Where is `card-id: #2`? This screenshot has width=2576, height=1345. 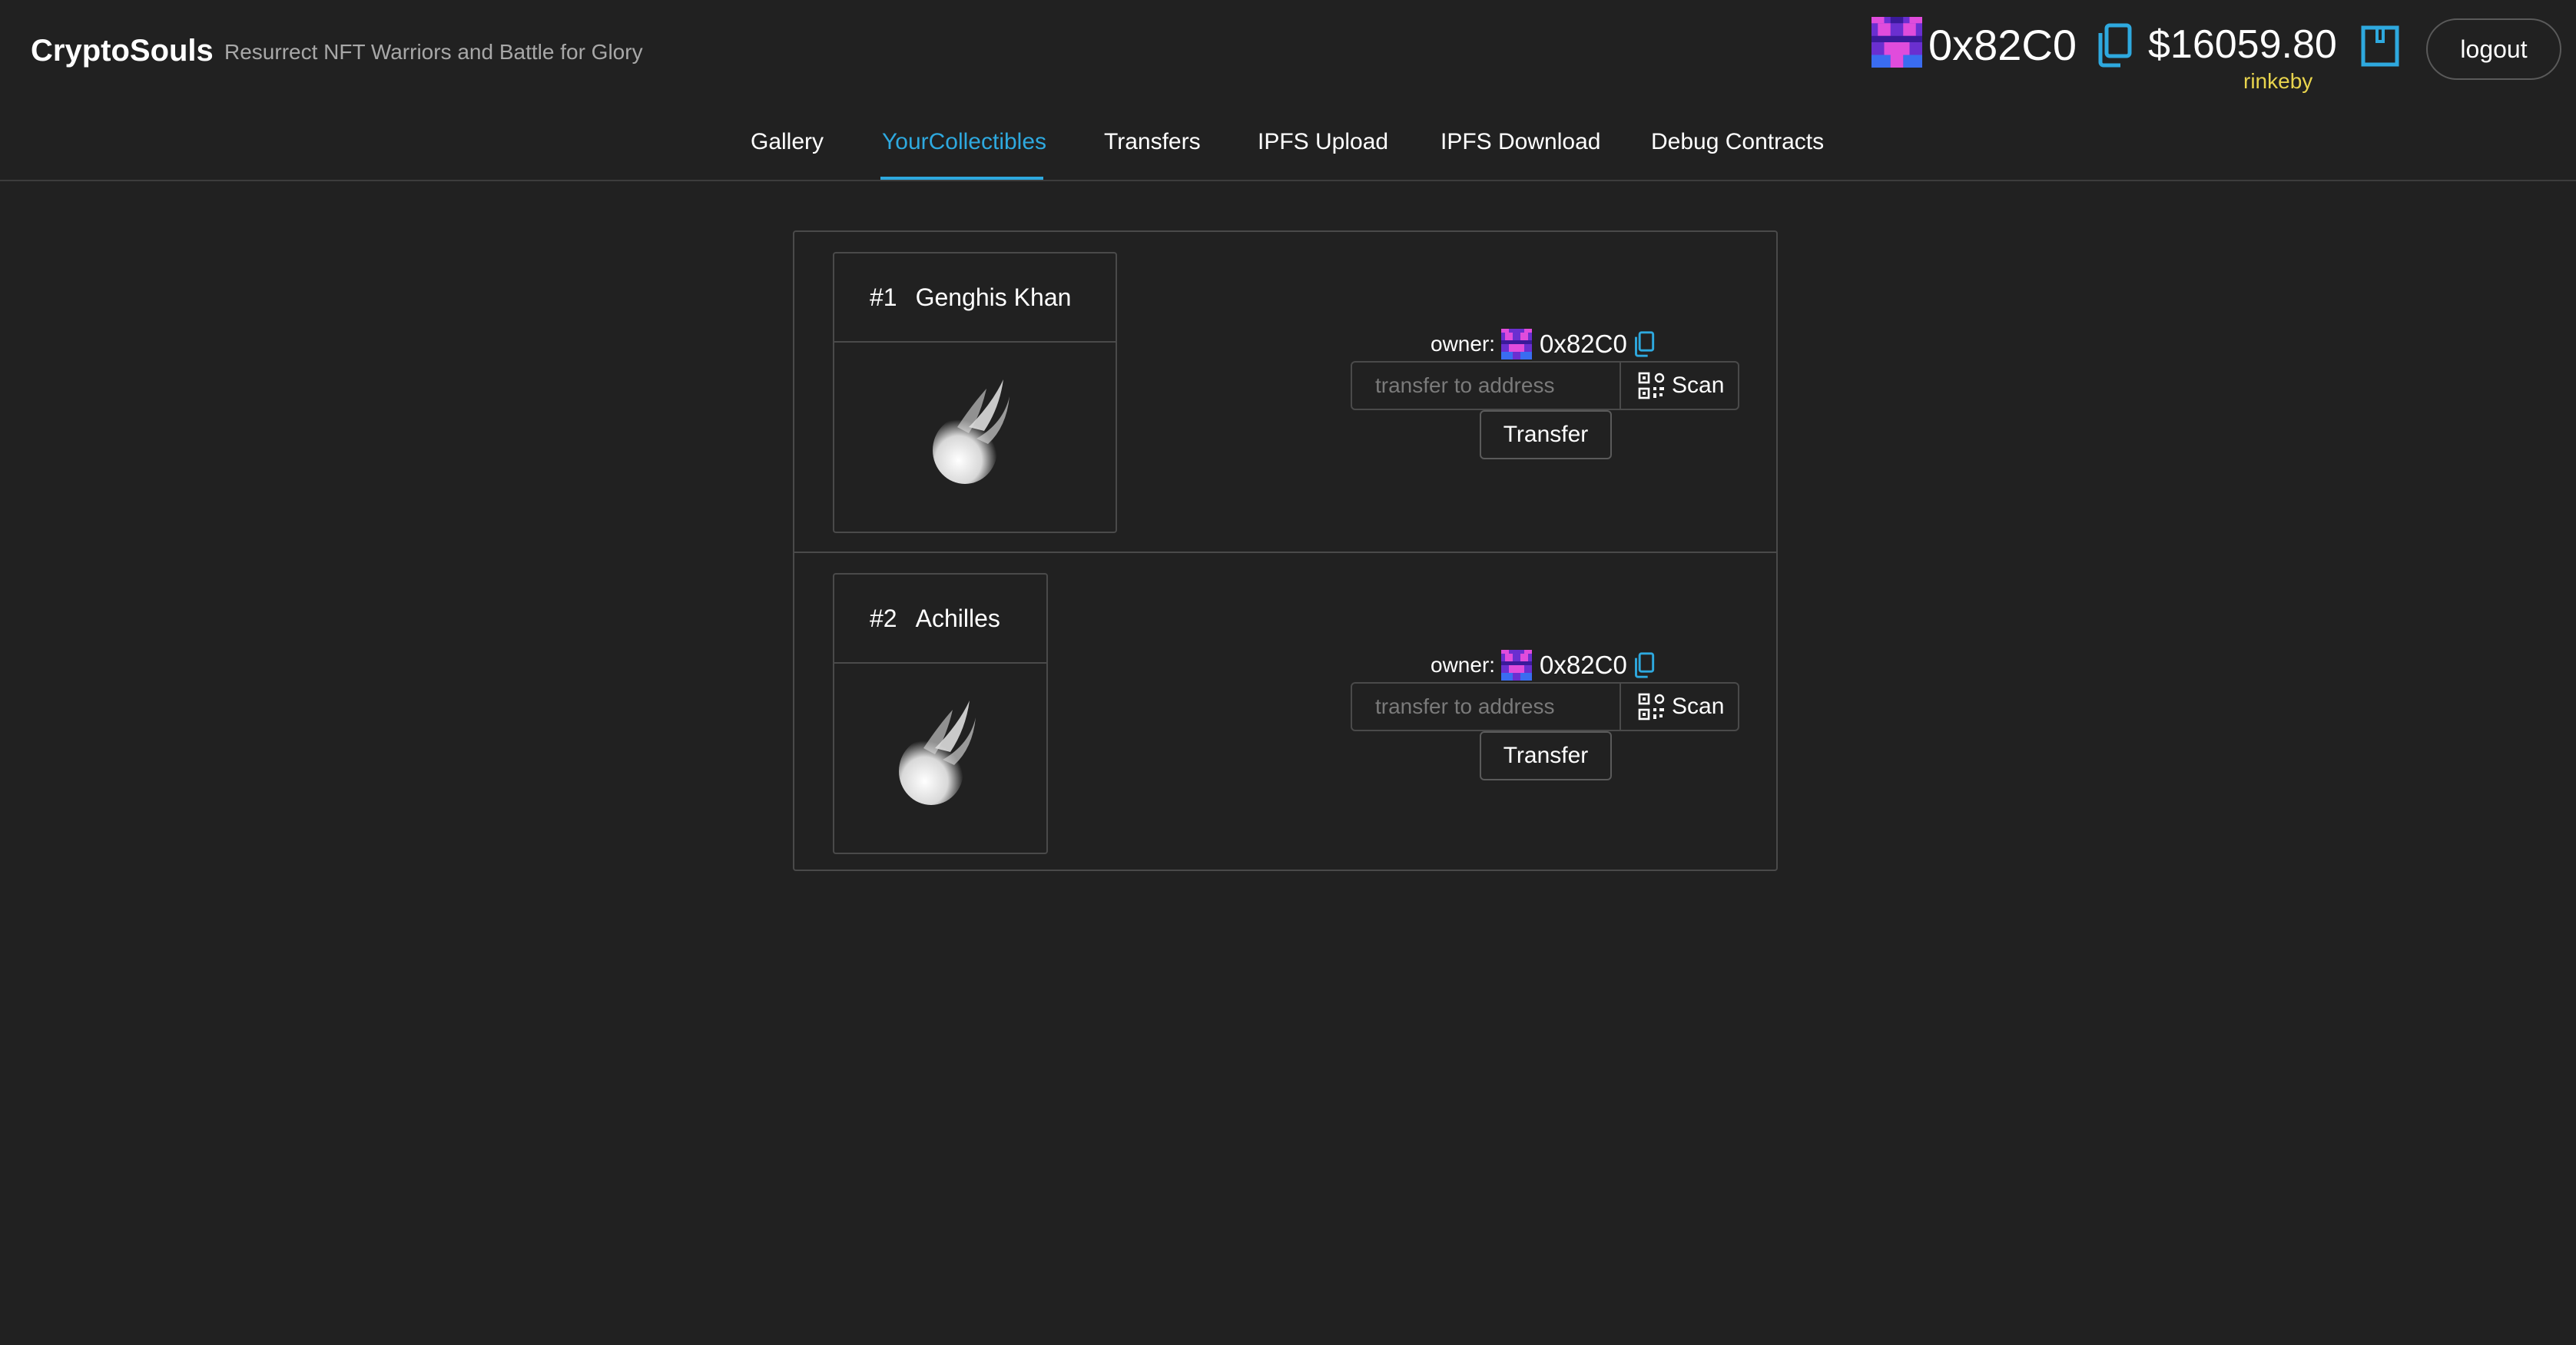 card-id: #2 is located at coordinates (883, 618).